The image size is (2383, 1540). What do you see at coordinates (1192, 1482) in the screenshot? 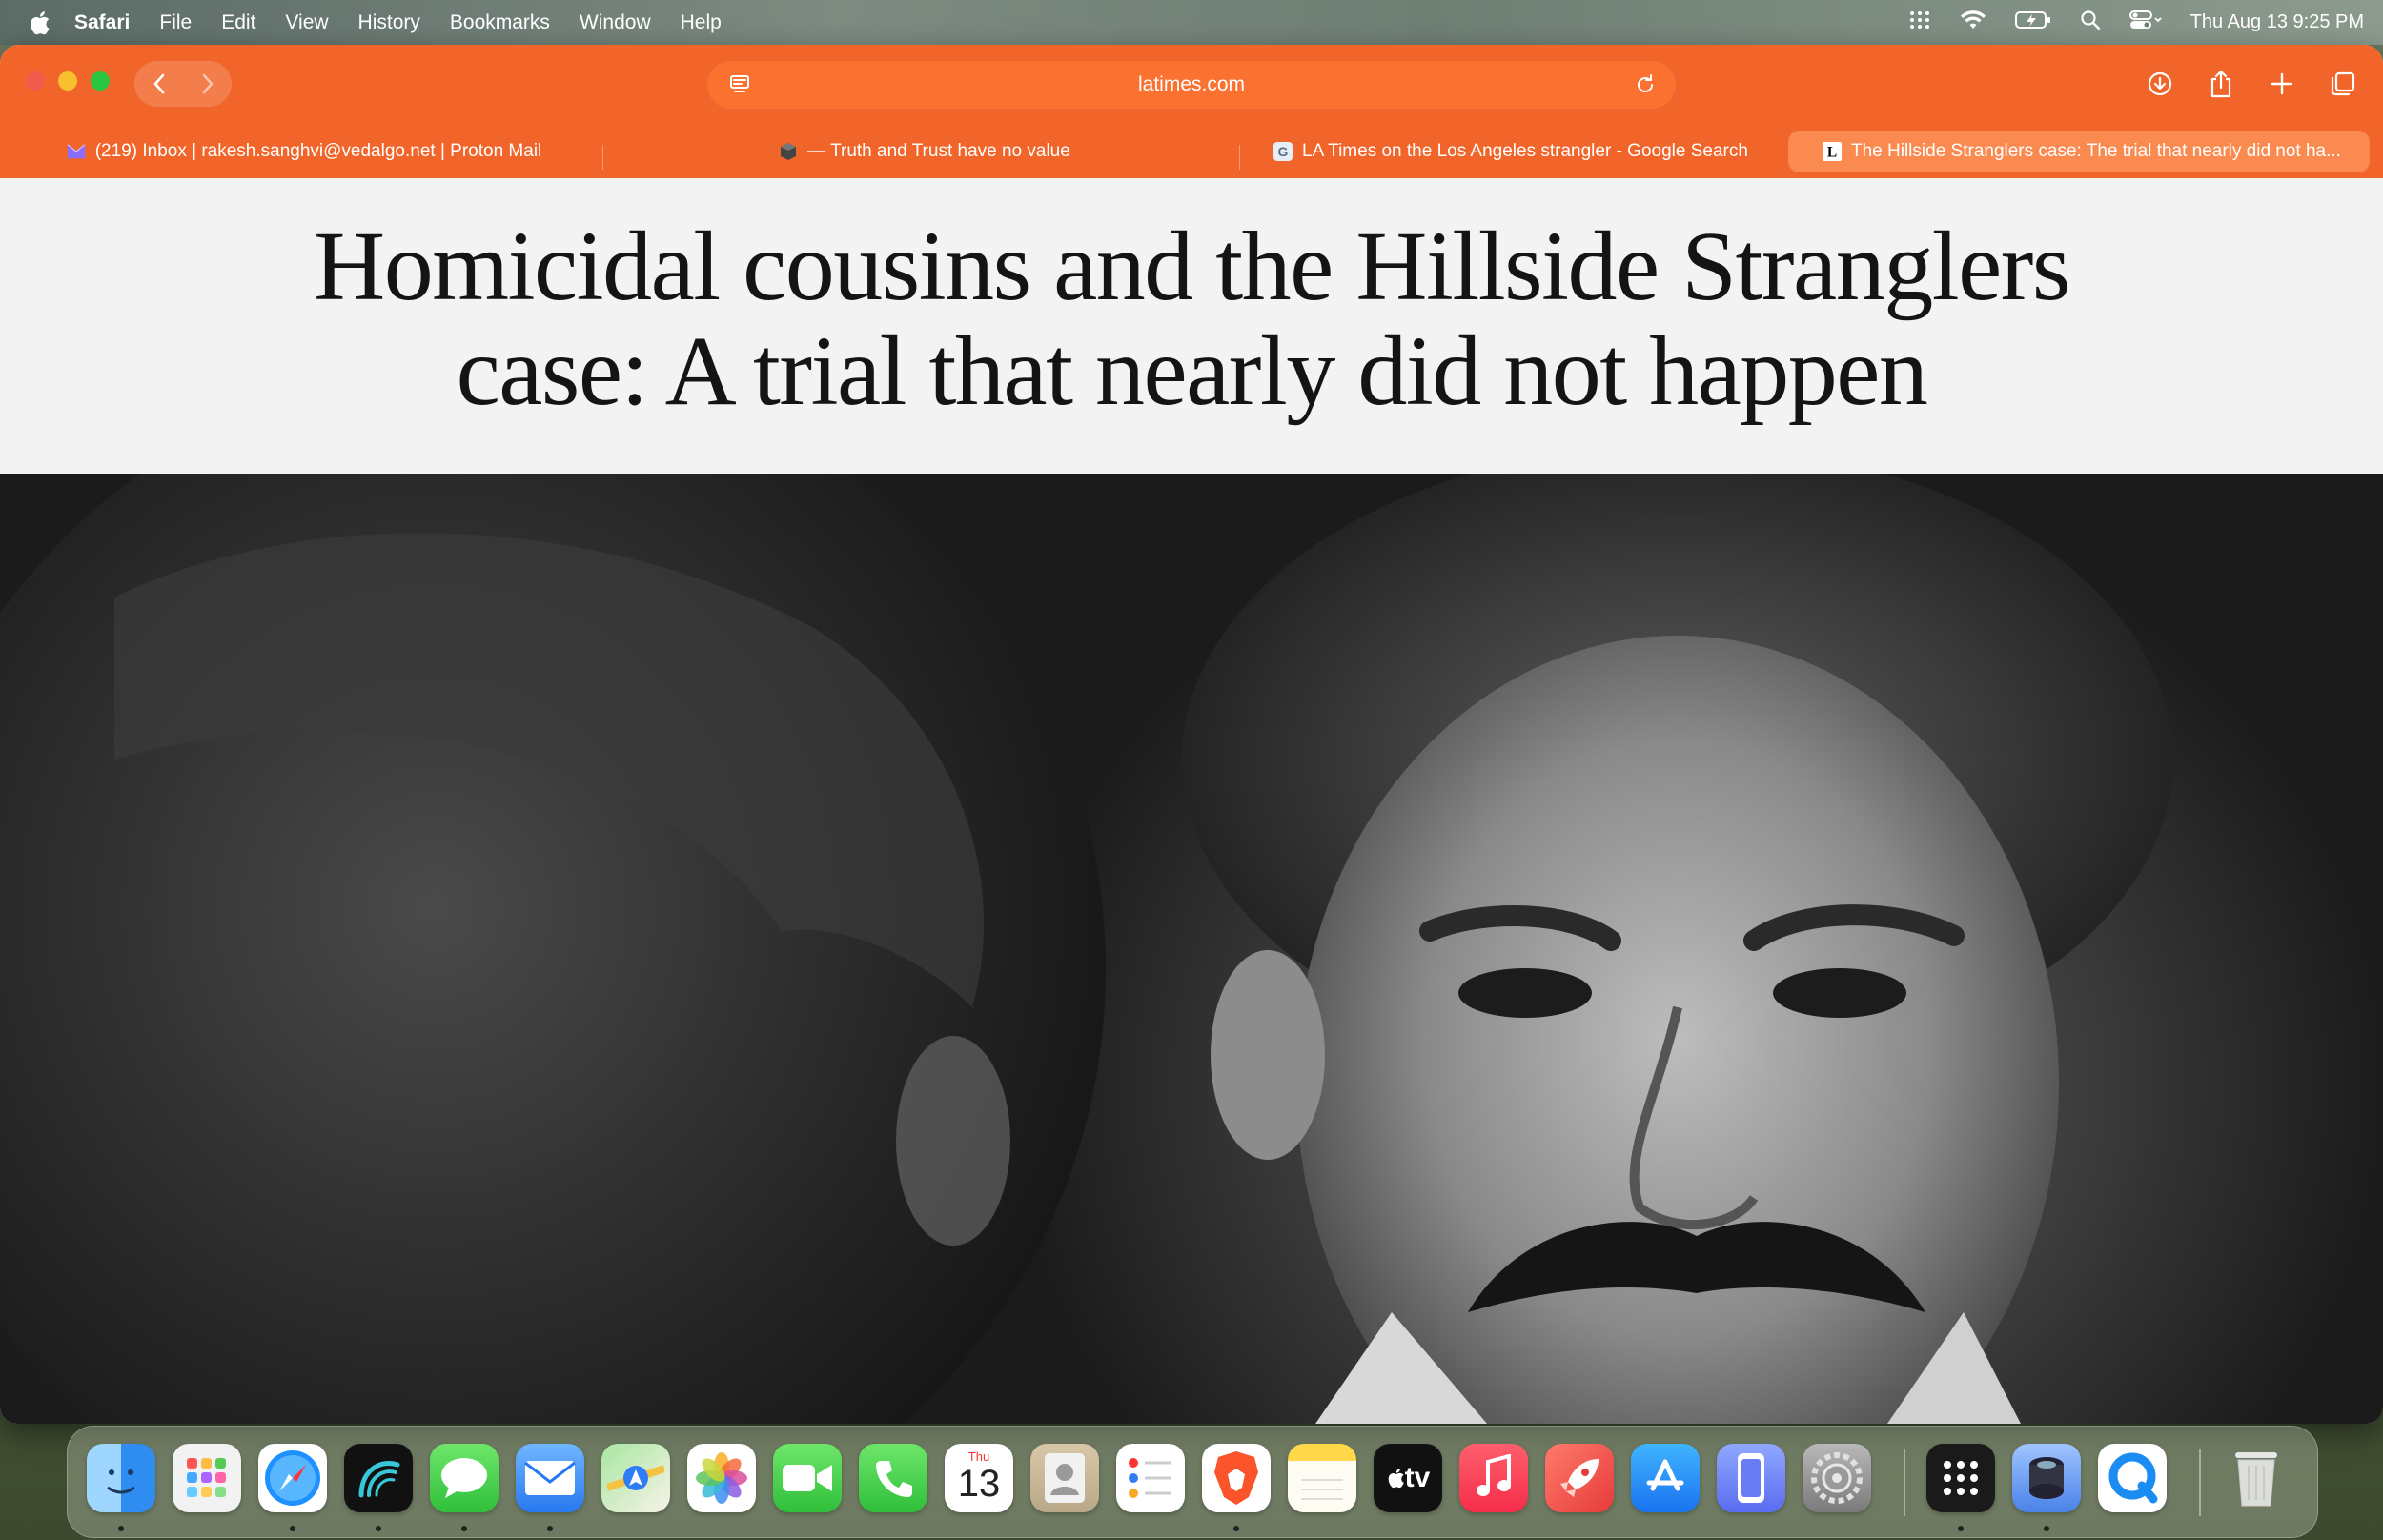
I see `dock: Thu 13 tv` at bounding box center [1192, 1482].